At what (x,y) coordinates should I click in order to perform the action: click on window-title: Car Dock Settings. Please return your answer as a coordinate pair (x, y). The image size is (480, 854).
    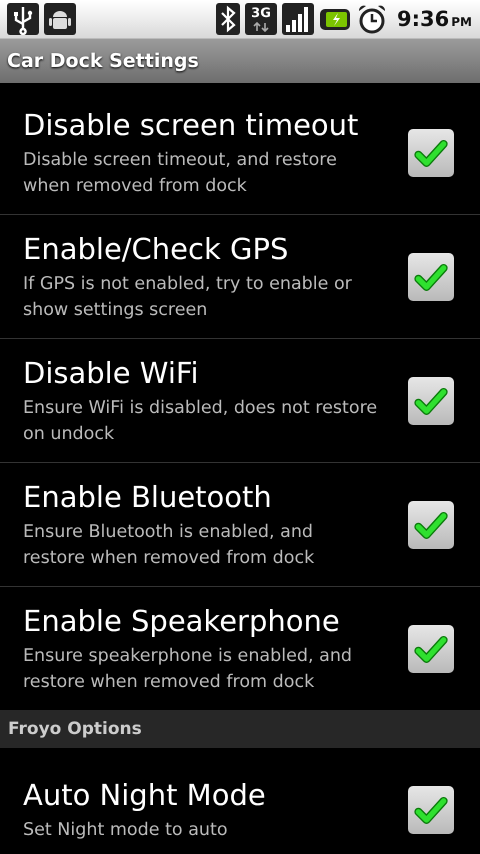
    Looking at the image, I should click on (103, 61).